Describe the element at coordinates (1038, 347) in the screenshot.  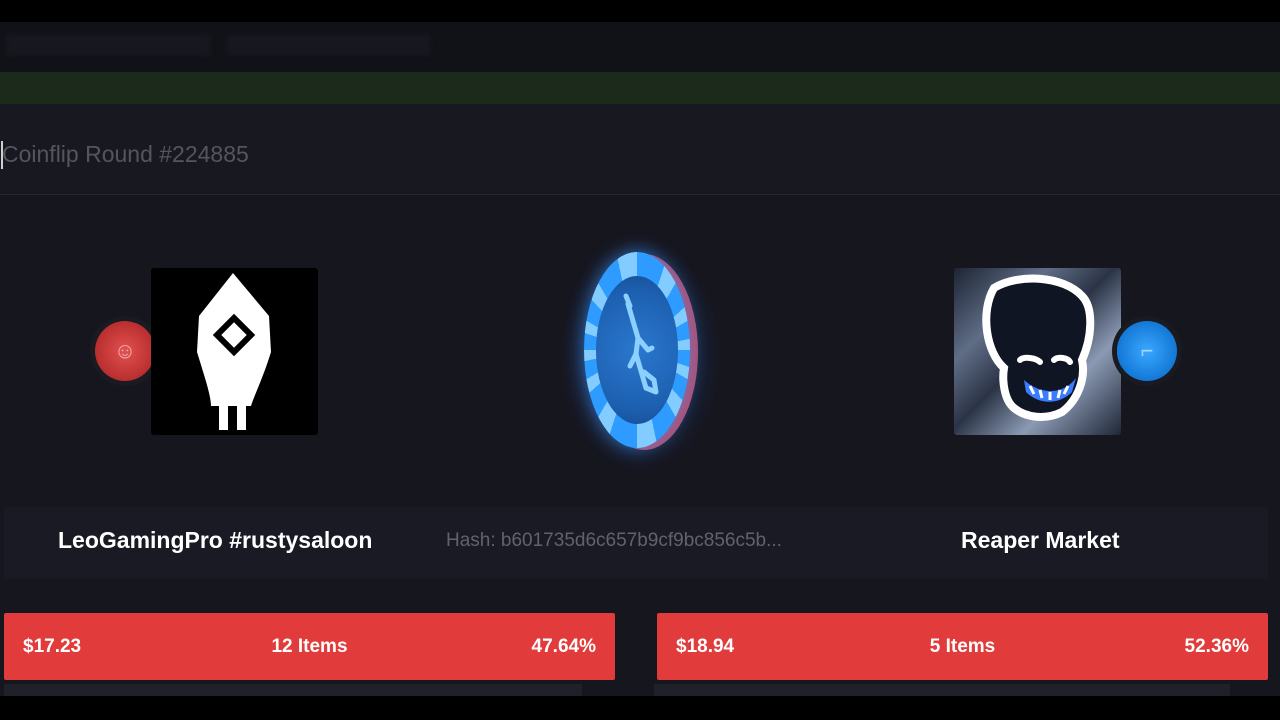
I see `grinning-skull-icon` at that location.